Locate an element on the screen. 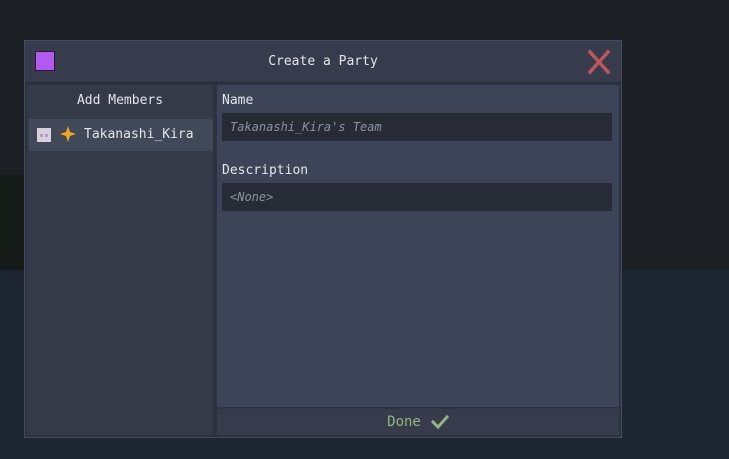  members-header: Add Members is located at coordinates (120, 100).